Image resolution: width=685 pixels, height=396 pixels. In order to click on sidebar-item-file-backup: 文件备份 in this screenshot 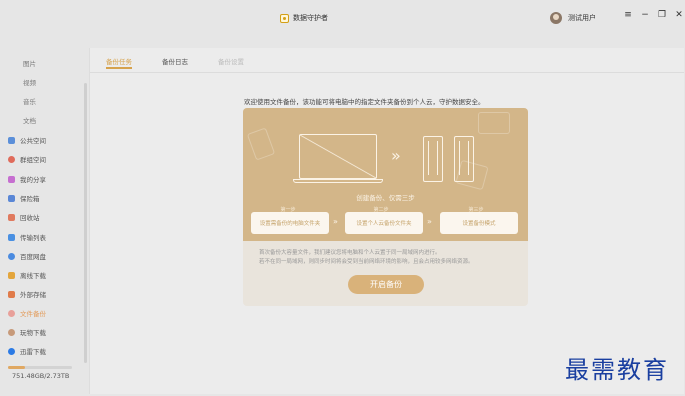, I will do `click(27, 313)`.